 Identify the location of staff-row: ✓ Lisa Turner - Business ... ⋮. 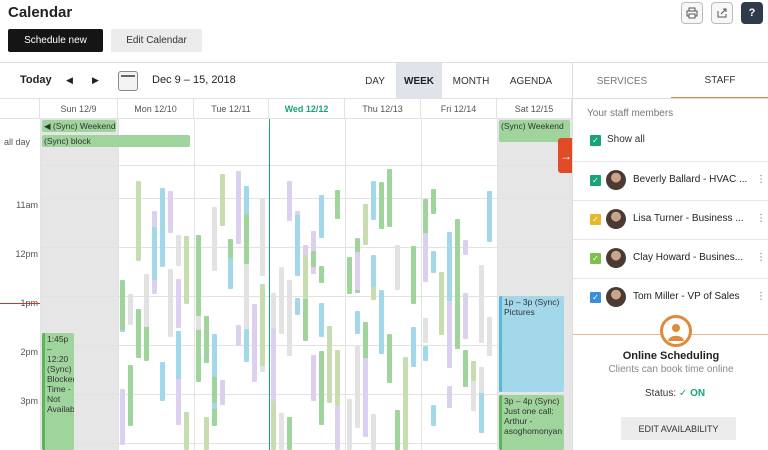
(670, 219).